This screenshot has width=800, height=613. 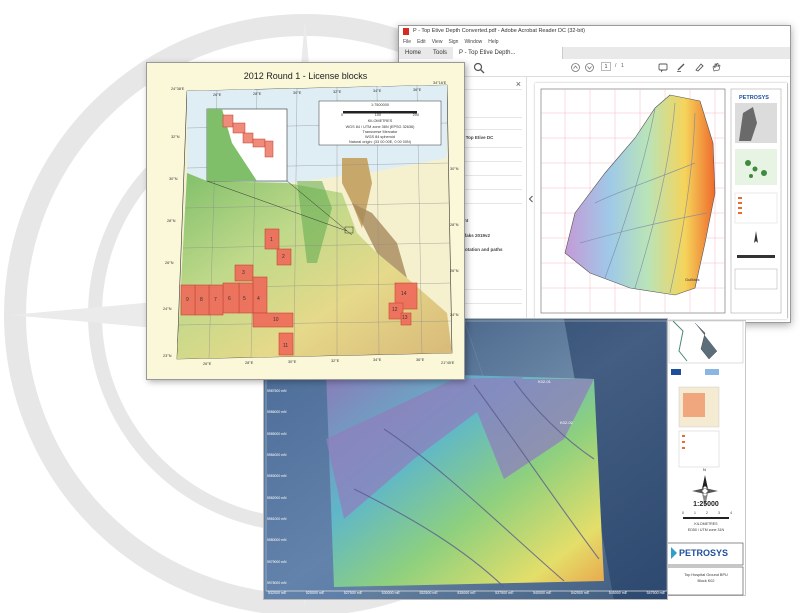 What do you see at coordinates (681, 67) in the screenshot?
I see `pen-icon` at bounding box center [681, 67].